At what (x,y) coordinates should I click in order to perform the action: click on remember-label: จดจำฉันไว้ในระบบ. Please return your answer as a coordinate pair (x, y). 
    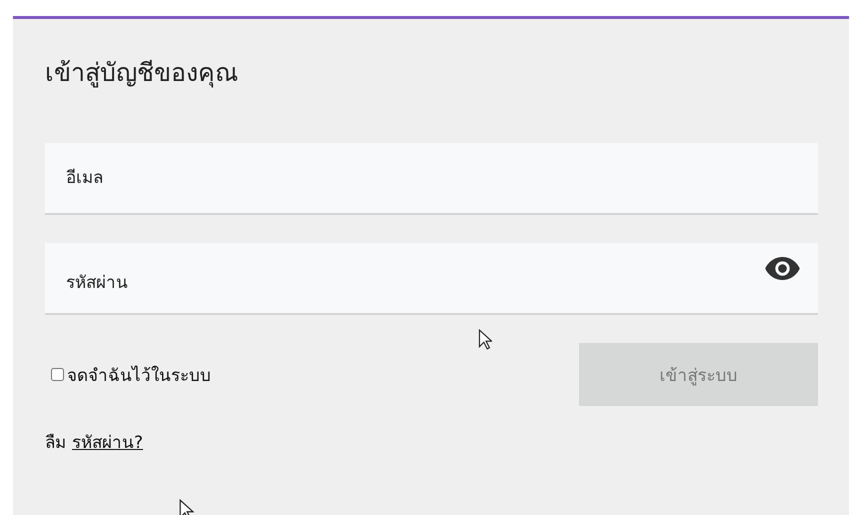
    Looking at the image, I should click on (139, 376).